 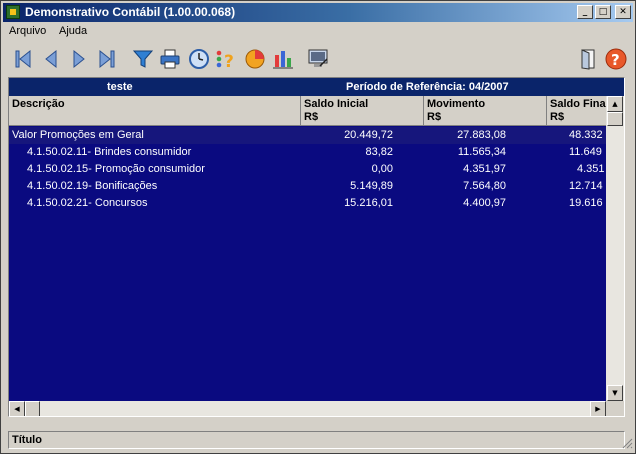 I want to click on bar-chart-icon, so click(x=283, y=59).